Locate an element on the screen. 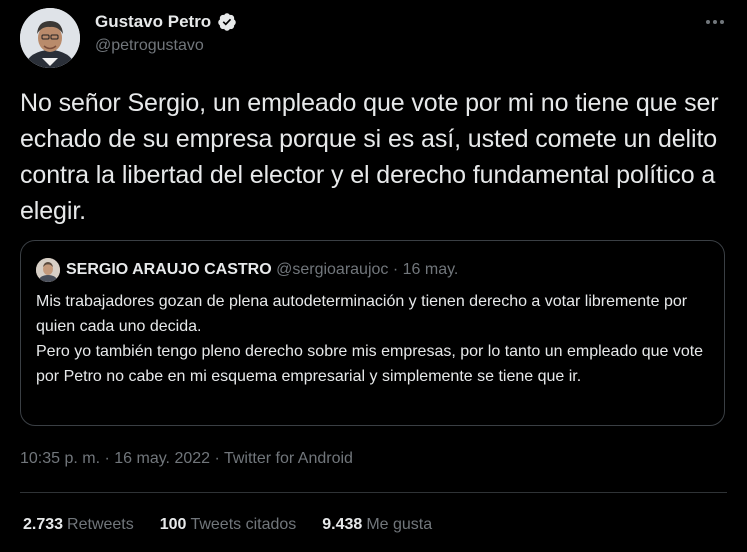 This screenshot has height=552, width=747. author-avatar is located at coordinates (50, 38).